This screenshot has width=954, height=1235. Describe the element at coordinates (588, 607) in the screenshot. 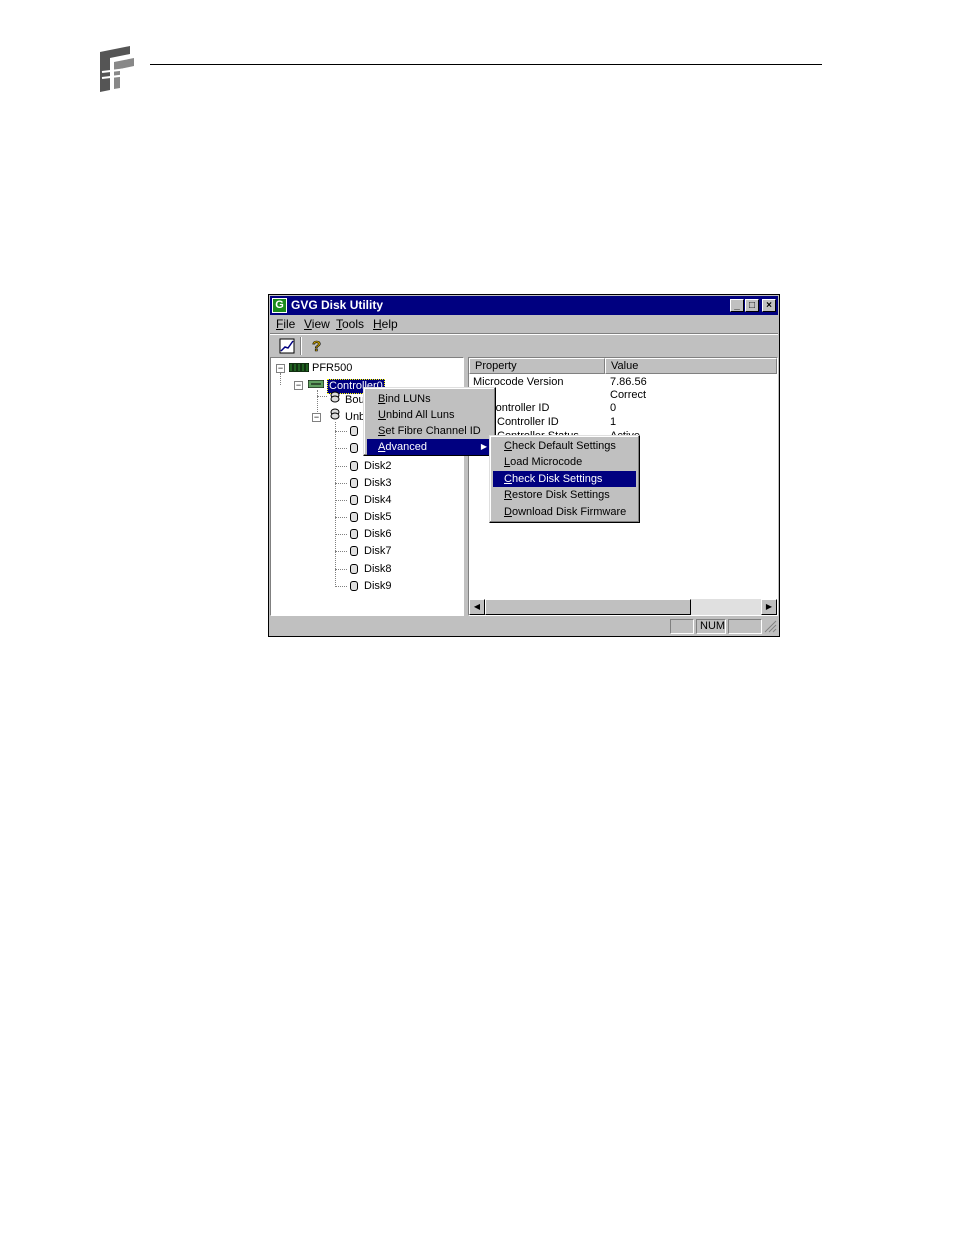

I see `scroll-thumb` at that location.